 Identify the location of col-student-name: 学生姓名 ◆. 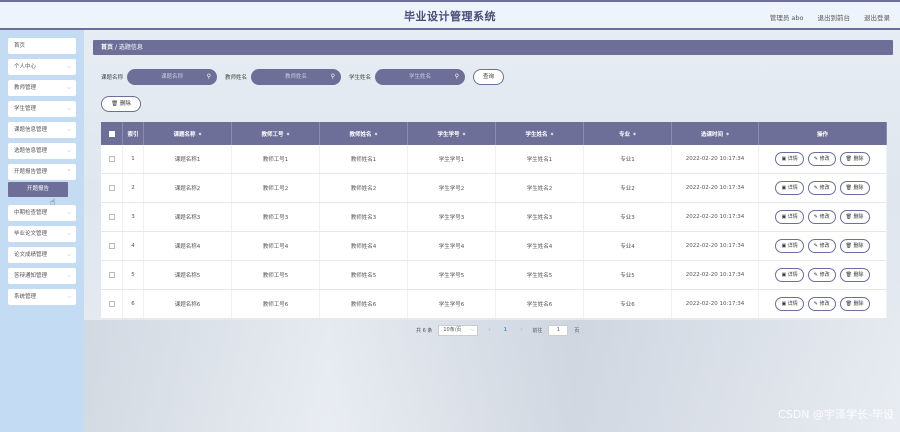
(540, 133).